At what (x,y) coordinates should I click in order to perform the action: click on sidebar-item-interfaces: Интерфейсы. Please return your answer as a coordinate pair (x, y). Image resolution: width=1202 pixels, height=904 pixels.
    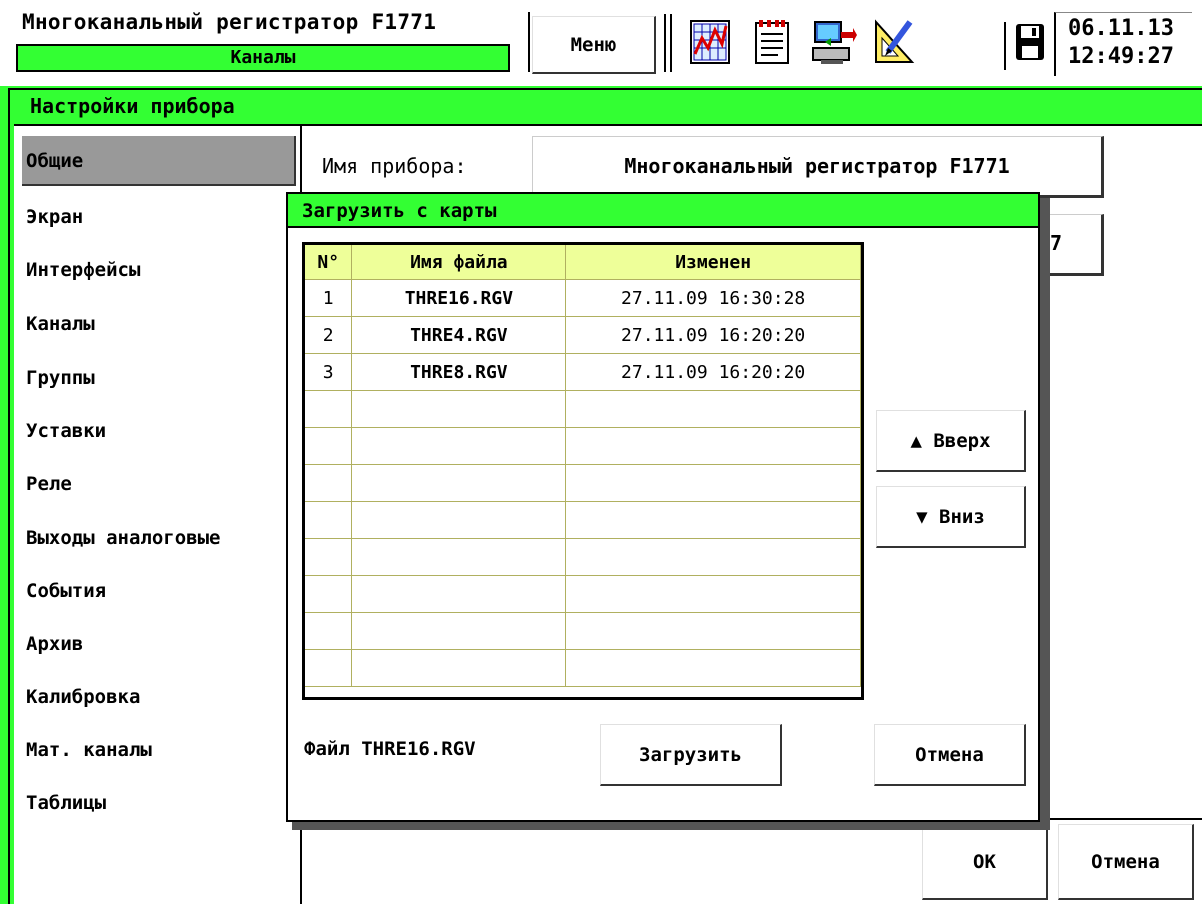
    Looking at the image, I should click on (159, 270).